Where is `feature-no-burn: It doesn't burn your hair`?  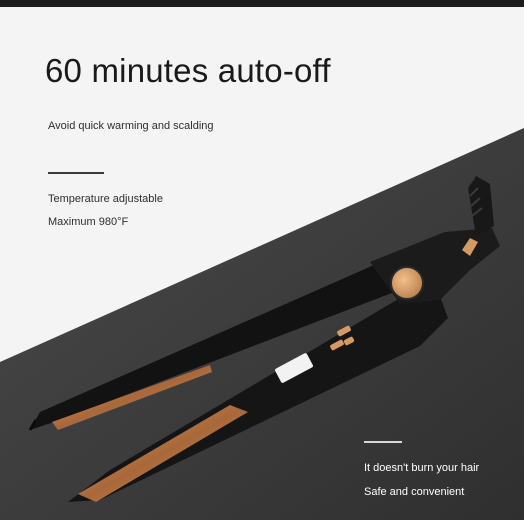 feature-no-burn: It doesn't burn your hair is located at coordinates (422, 468).